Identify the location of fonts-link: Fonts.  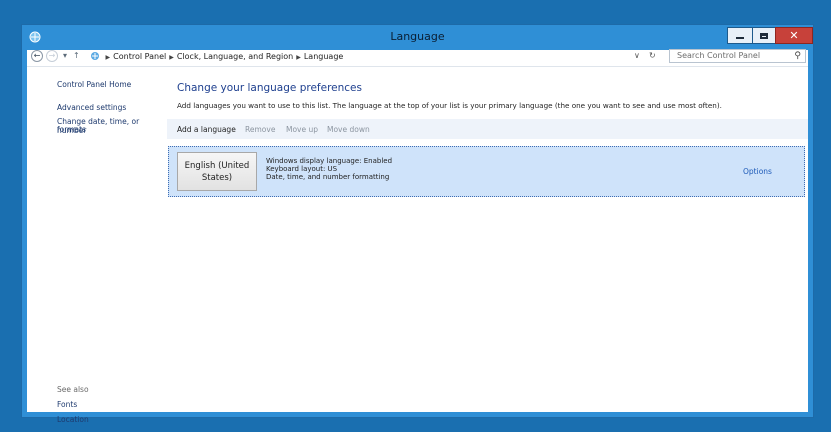
(67, 404).